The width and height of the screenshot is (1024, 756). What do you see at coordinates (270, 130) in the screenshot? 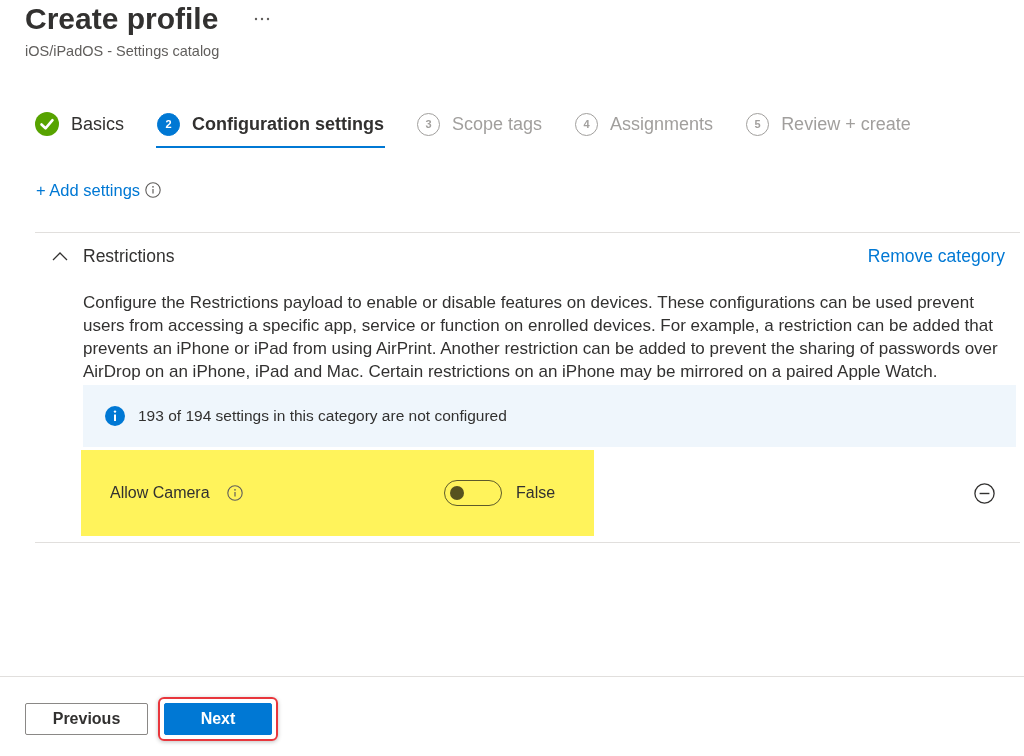
I see `wizard-step-tab: 2 Configuration settings` at bounding box center [270, 130].